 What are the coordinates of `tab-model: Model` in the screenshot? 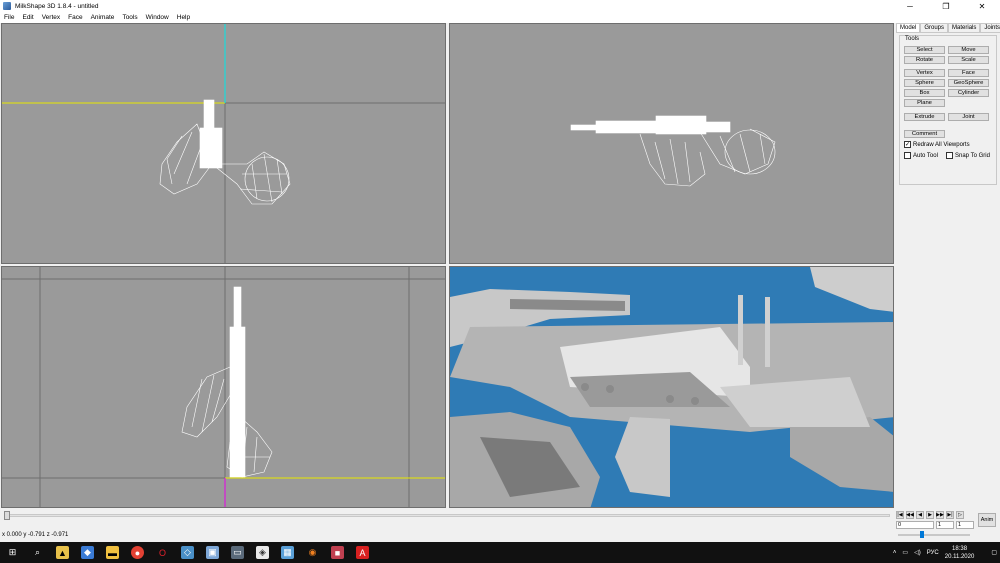 It's located at (908, 27).